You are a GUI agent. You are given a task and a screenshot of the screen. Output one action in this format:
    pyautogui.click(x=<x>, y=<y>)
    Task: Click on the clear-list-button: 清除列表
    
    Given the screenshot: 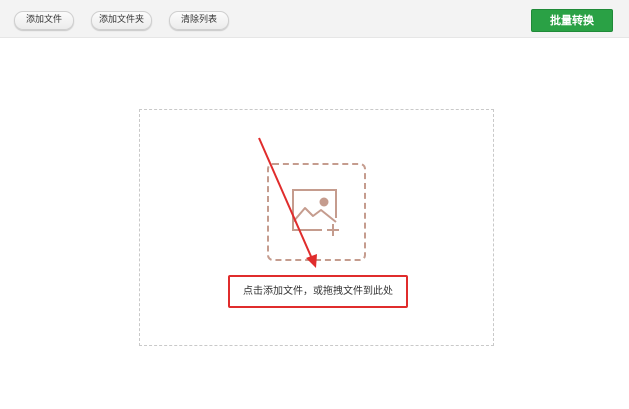 What is the action you would take?
    pyautogui.click(x=199, y=20)
    